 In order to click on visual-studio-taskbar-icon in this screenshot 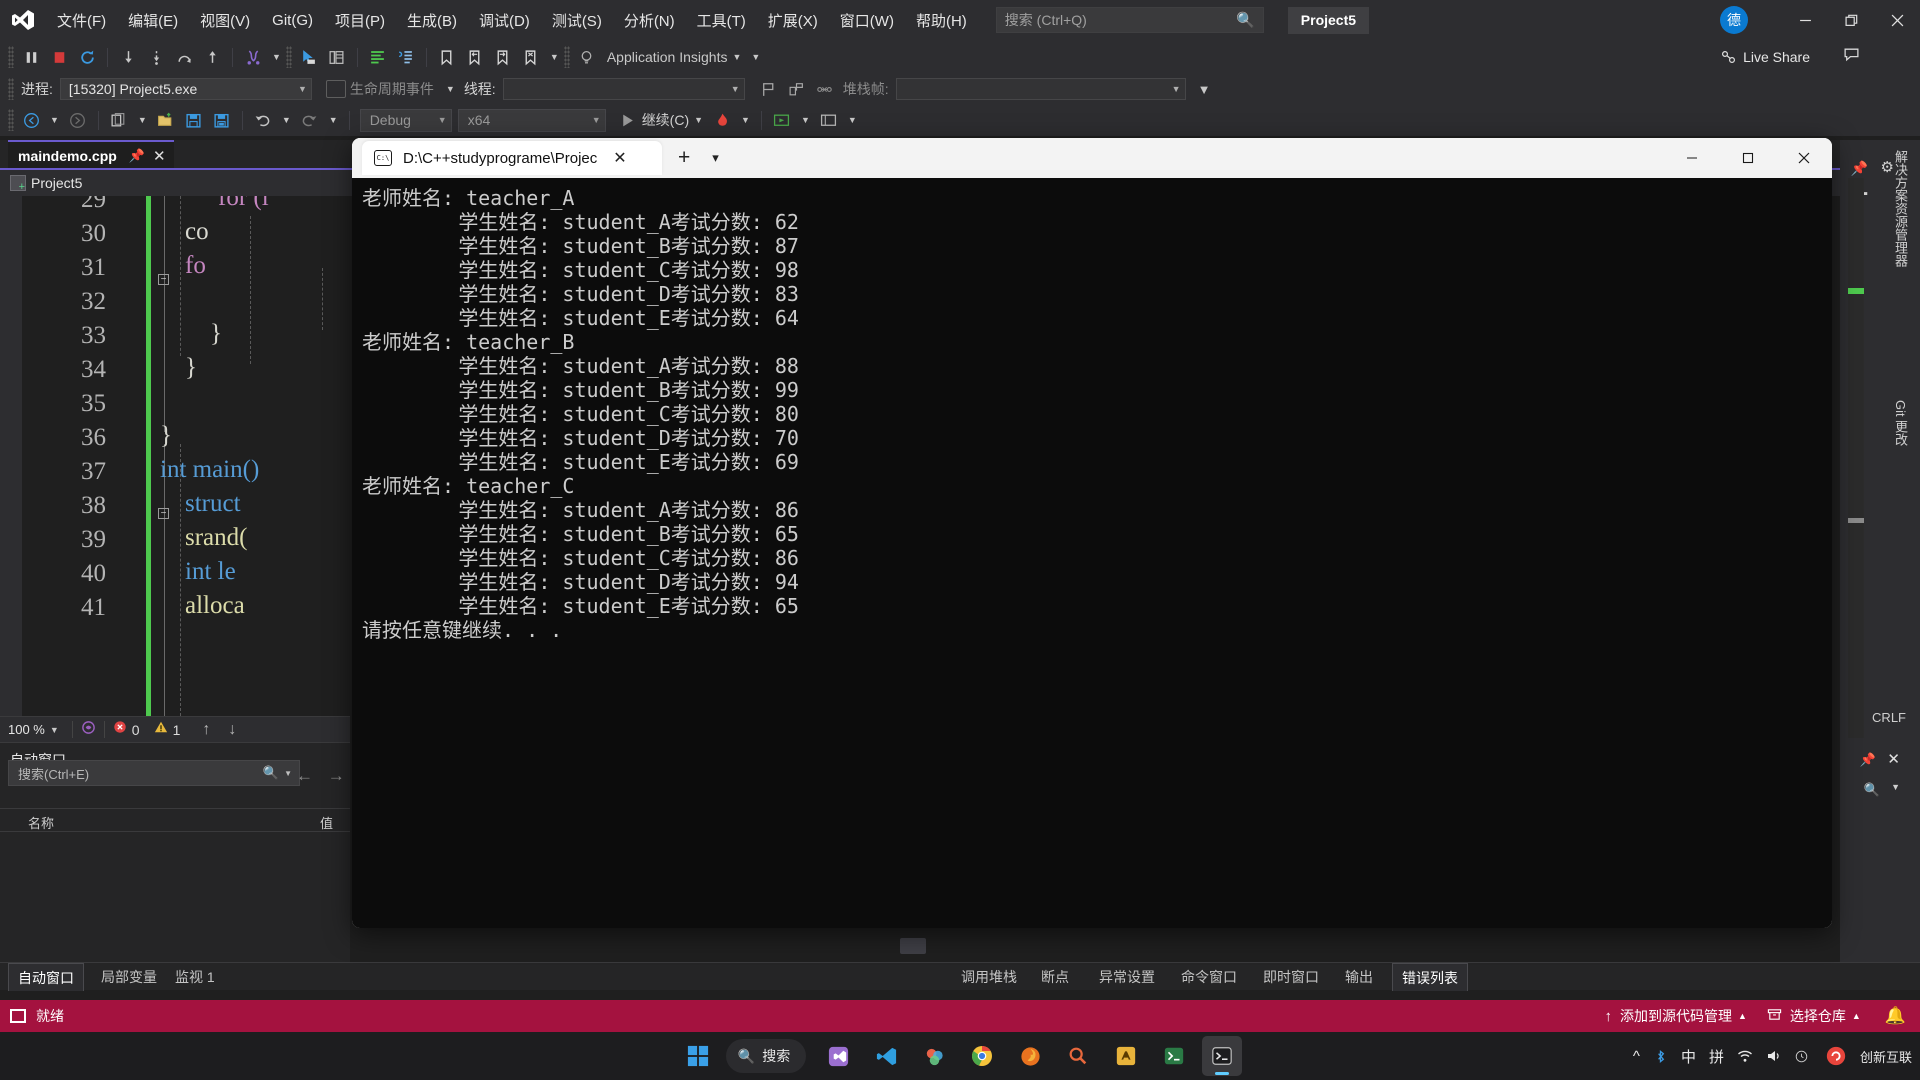, I will do `click(838, 1056)`.